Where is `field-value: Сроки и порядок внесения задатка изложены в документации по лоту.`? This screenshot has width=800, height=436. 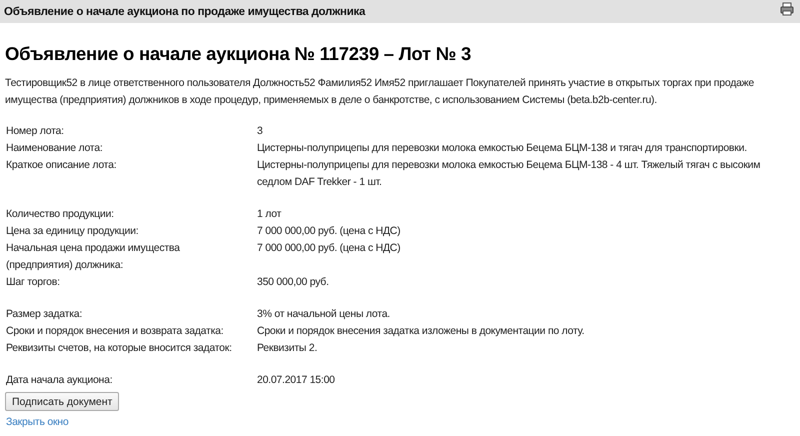 field-value: Сроки и порядок внесения задатка изложены в документации по лоту. is located at coordinates (421, 331).